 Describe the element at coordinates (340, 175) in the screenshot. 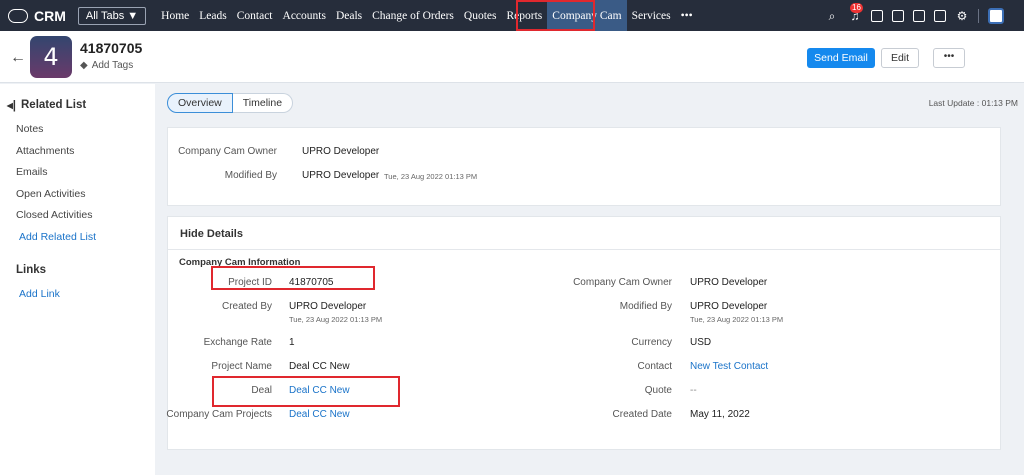

I see `modified-by-value: UPRO Developer` at that location.